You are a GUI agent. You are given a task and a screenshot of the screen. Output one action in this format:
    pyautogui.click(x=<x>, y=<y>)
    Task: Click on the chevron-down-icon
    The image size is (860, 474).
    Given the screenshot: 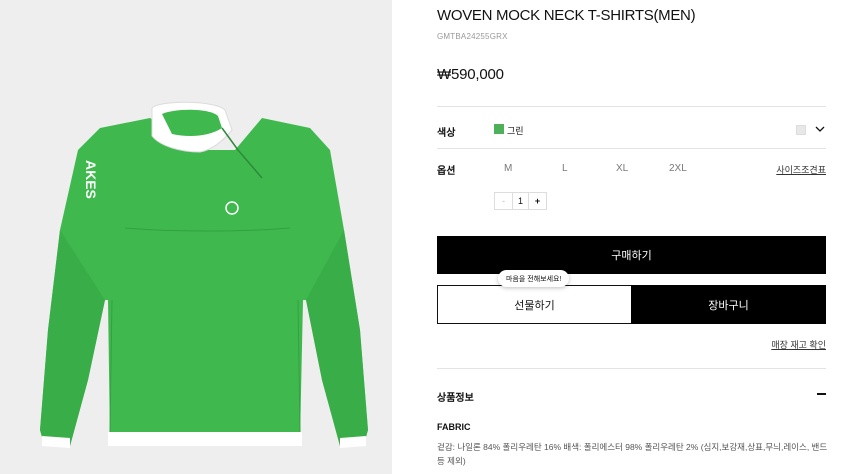 What is the action you would take?
    pyautogui.click(x=820, y=129)
    